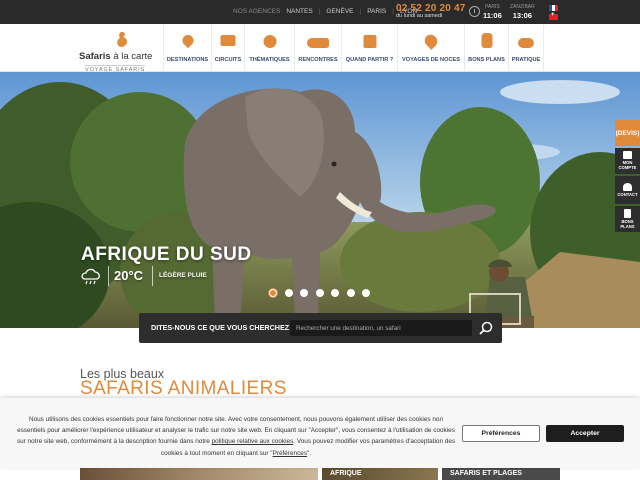  I want to click on side-tab-contact: CONTACT, so click(627, 190).